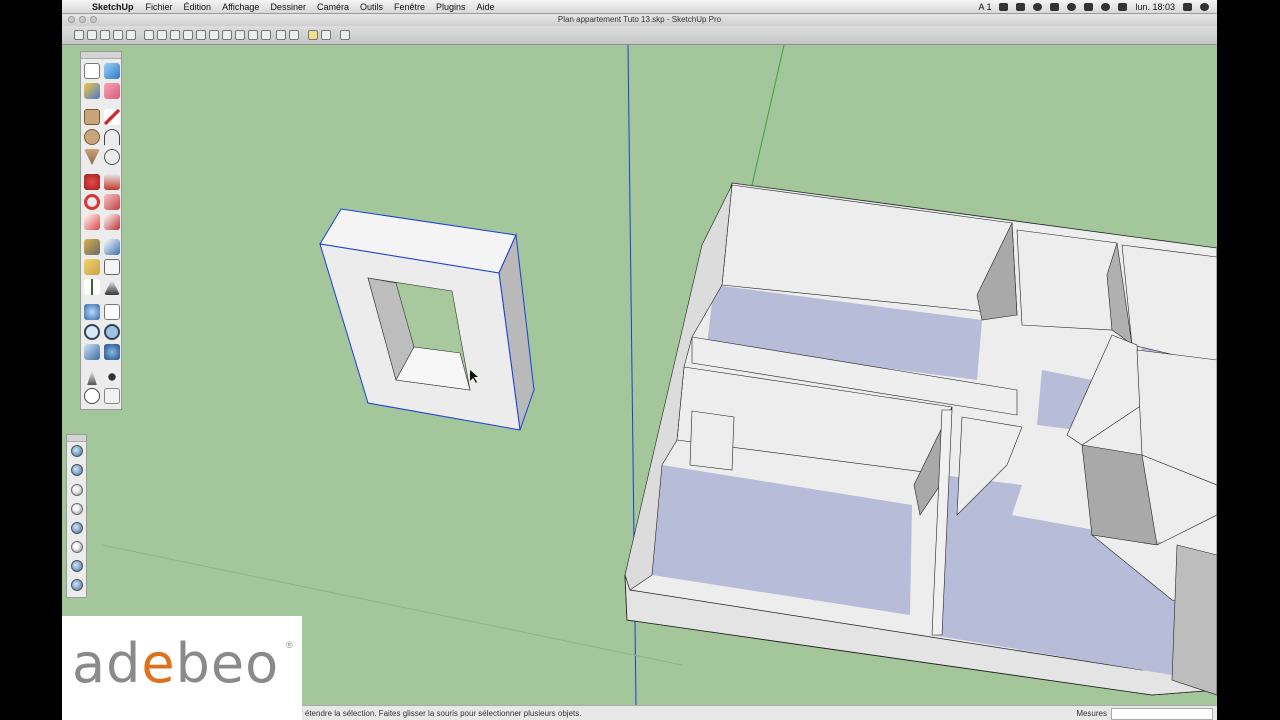  Describe the element at coordinates (313, 35) in the screenshot. I see `toolbar-components-icon` at that location.